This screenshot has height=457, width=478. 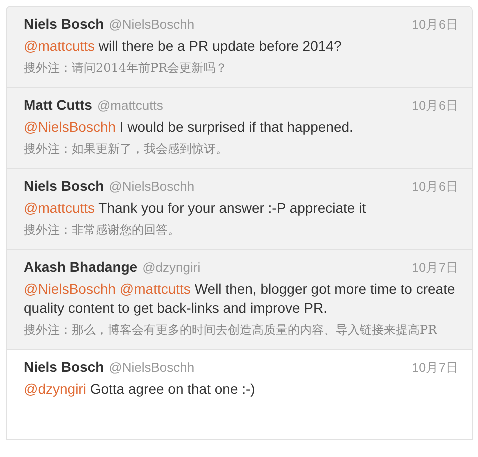 What do you see at coordinates (171, 267) in the screenshot?
I see `author-handle: @dzyngiri` at bounding box center [171, 267].